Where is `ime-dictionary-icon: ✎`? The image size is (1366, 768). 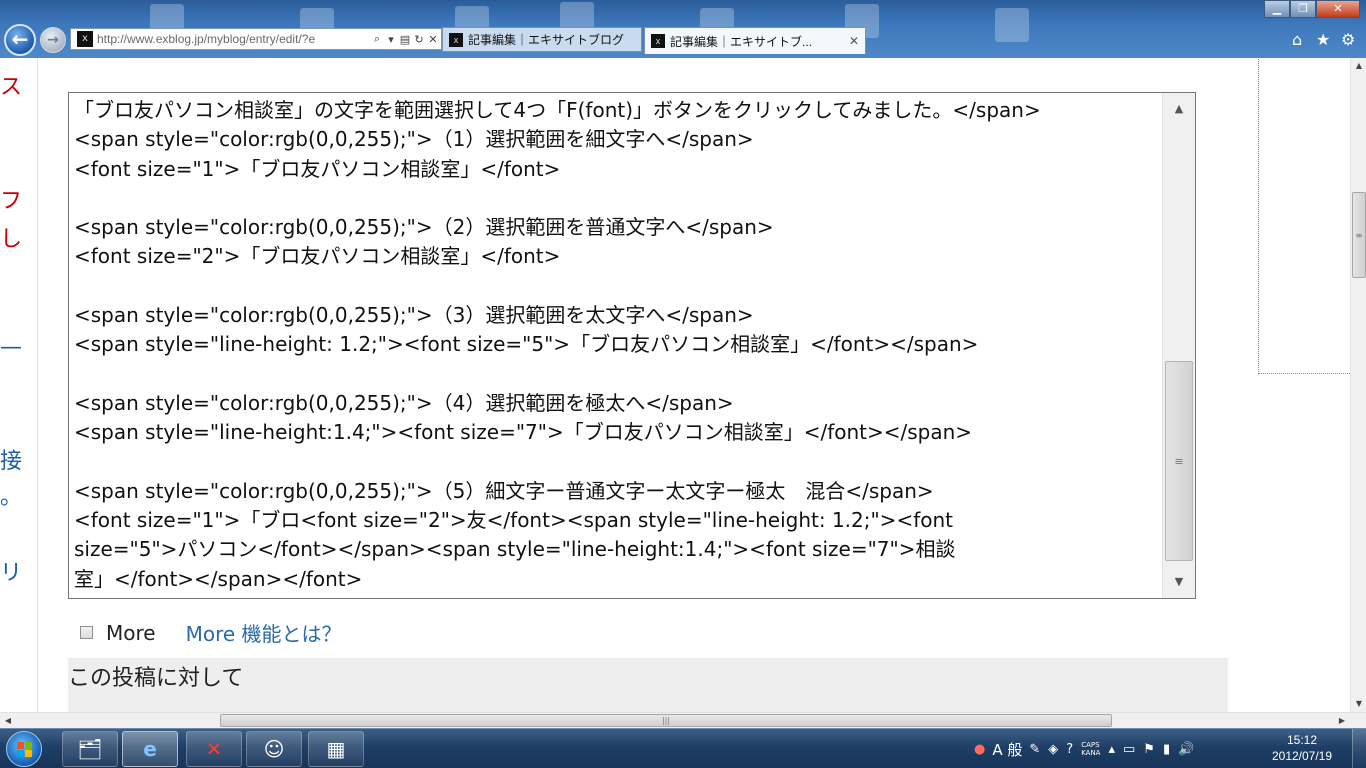 ime-dictionary-icon: ✎ is located at coordinates (1034, 749).